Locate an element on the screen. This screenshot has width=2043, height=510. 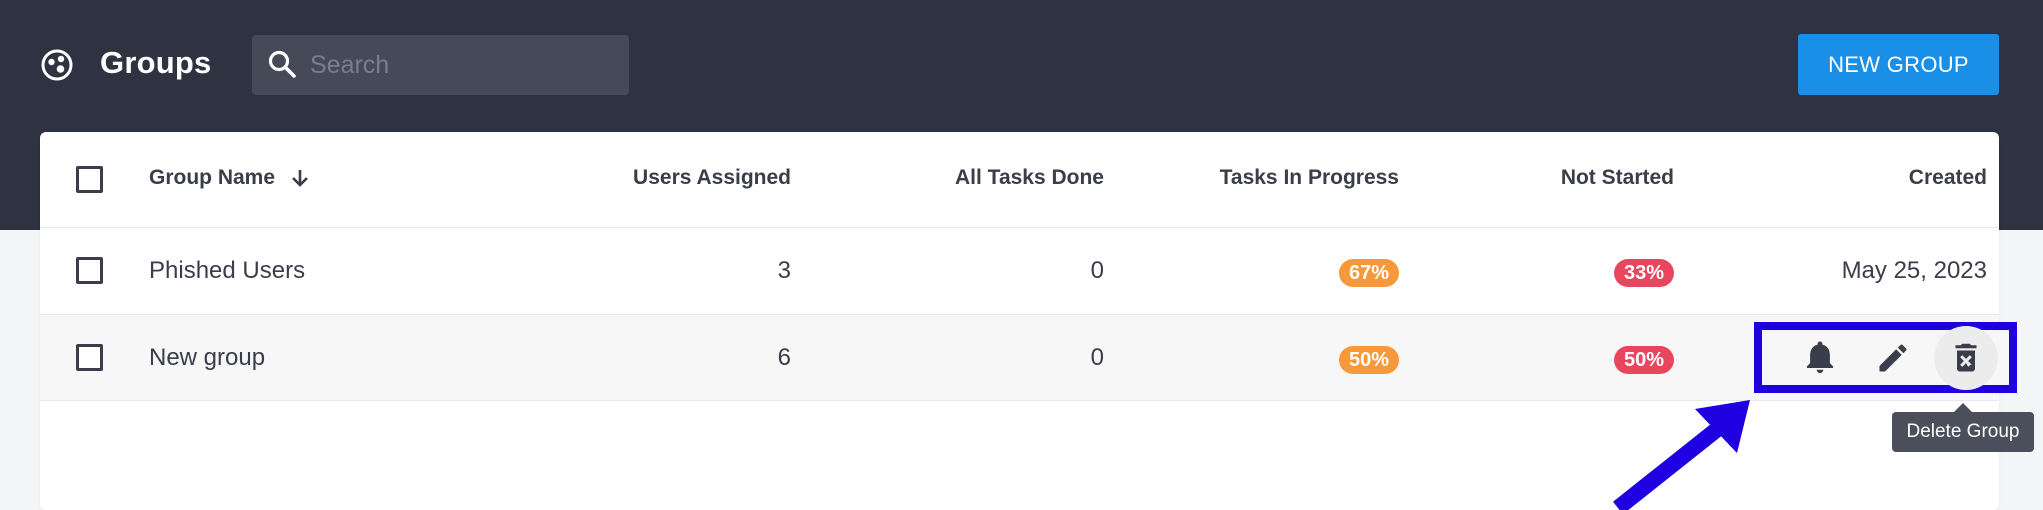
group-name: New group is located at coordinates (207, 358).